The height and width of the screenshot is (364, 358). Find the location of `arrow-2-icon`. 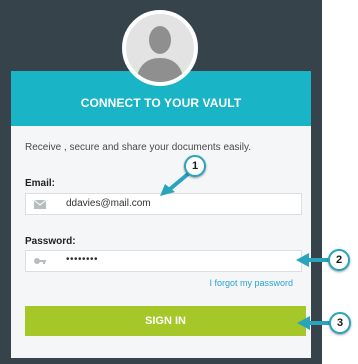

arrow-2-icon is located at coordinates (313, 260).